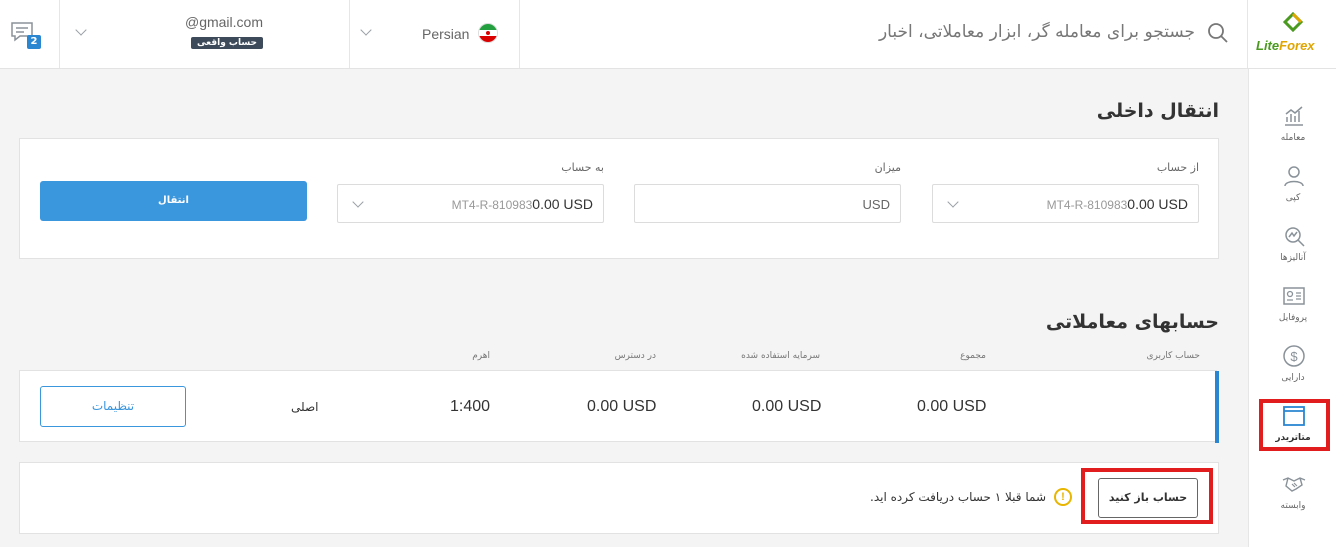 The image size is (1336, 547). I want to click on notice-text: شما قبلا ۱ حساب دریافت کرده اید., so click(958, 497).